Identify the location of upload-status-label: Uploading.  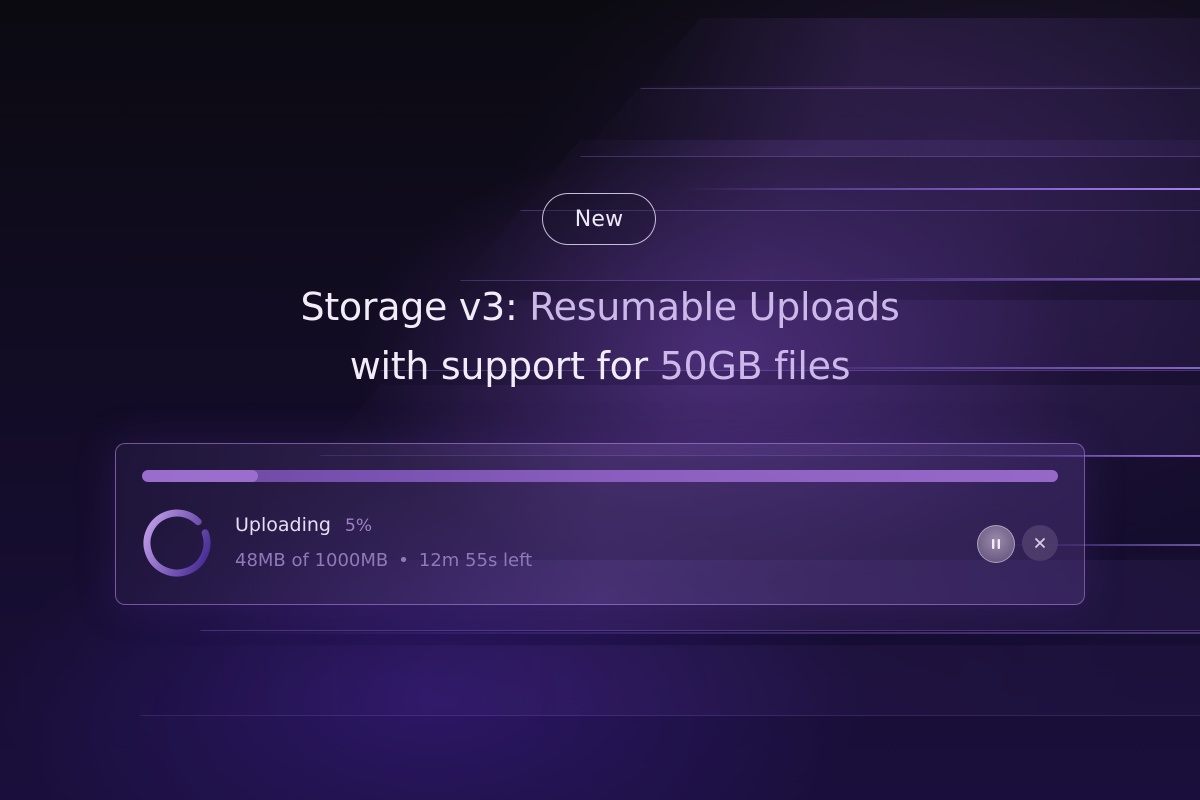
(283, 525).